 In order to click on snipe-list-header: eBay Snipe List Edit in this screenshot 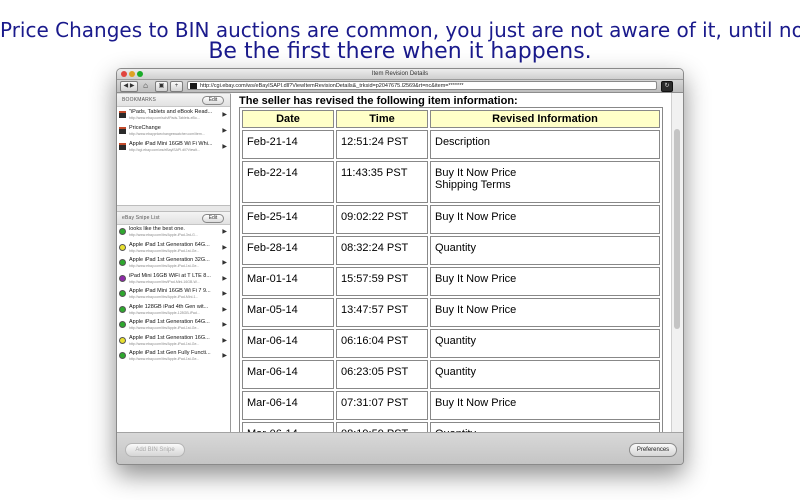, I will do `click(173, 218)`.